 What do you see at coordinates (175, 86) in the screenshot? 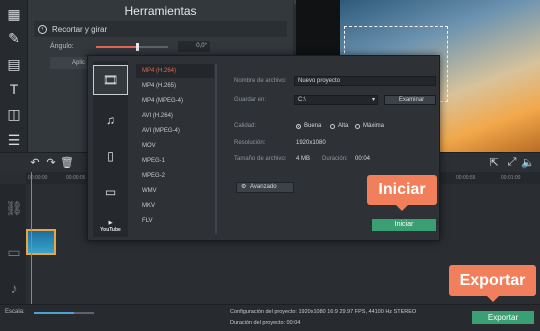
I see `format-item: MP4 (H.265)` at bounding box center [175, 86].